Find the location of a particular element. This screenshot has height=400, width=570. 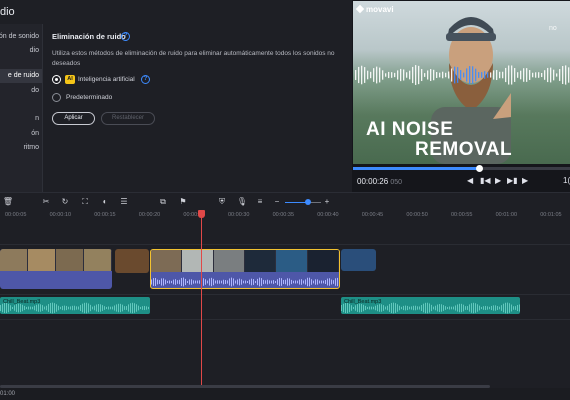

ruler-tick: 00:00:05 is located at coordinates (16, 215).